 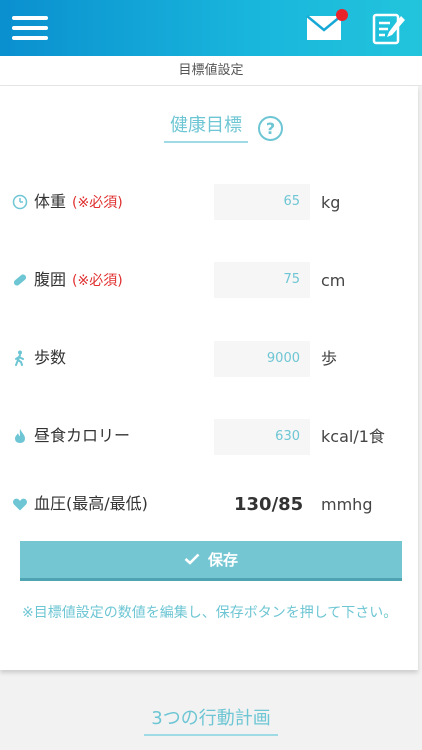 What do you see at coordinates (262, 280) in the screenshot?
I see `waist-input` at bounding box center [262, 280].